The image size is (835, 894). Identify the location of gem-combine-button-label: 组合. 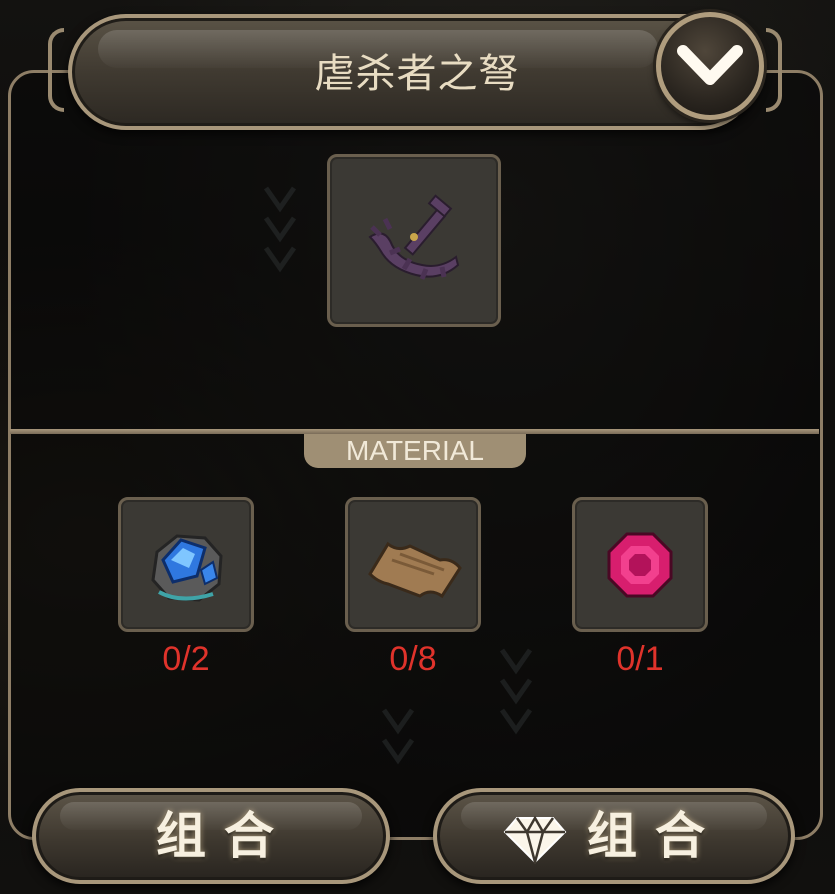
(655, 836).